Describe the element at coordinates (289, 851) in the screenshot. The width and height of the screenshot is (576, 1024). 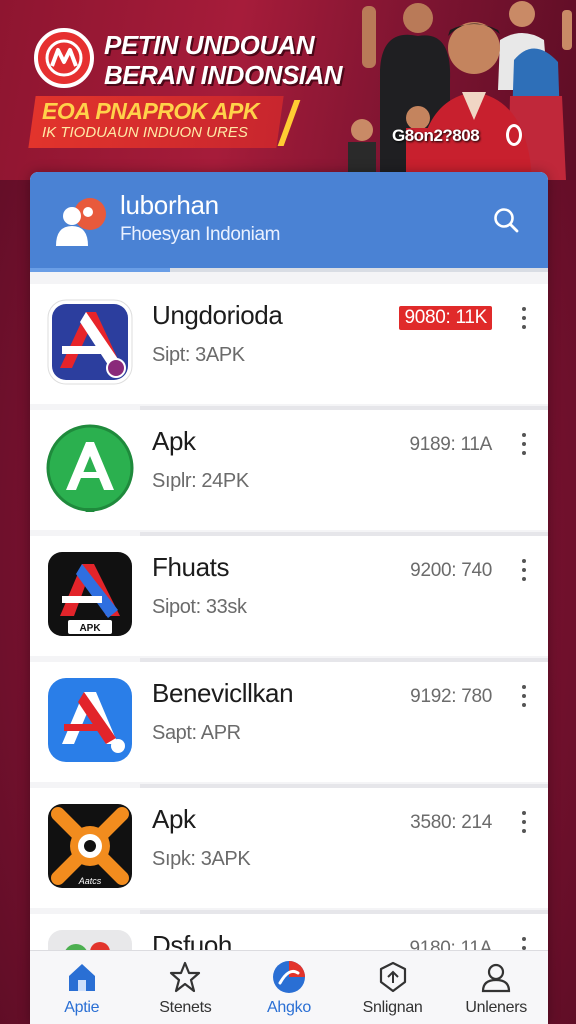
I see `list-item: Aatcs Apk Sıpk: 3APK 3580: 214` at that location.